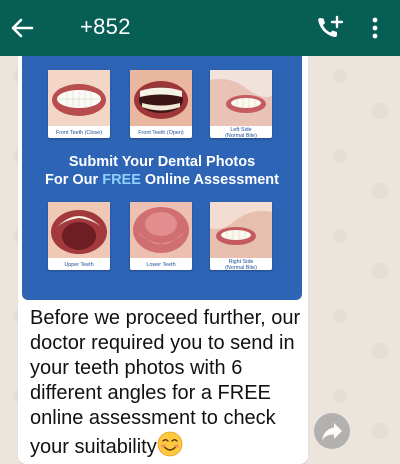 The image size is (400, 464). I want to click on photo-tile-front-open: Front Teeth (Open), so click(161, 104).